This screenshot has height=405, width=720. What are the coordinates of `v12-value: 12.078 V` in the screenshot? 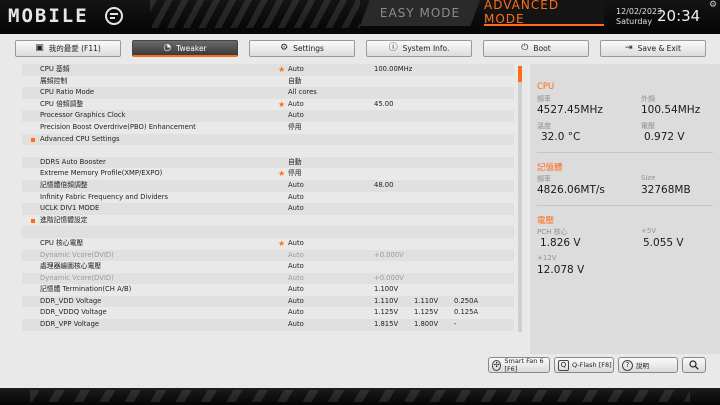 It's located at (561, 270).